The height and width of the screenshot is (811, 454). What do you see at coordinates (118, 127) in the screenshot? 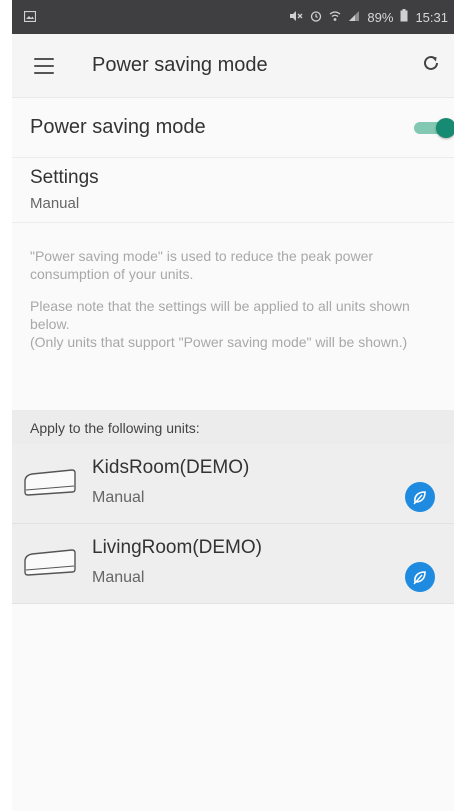
I see `power-saving-label: Power saving mode` at bounding box center [118, 127].